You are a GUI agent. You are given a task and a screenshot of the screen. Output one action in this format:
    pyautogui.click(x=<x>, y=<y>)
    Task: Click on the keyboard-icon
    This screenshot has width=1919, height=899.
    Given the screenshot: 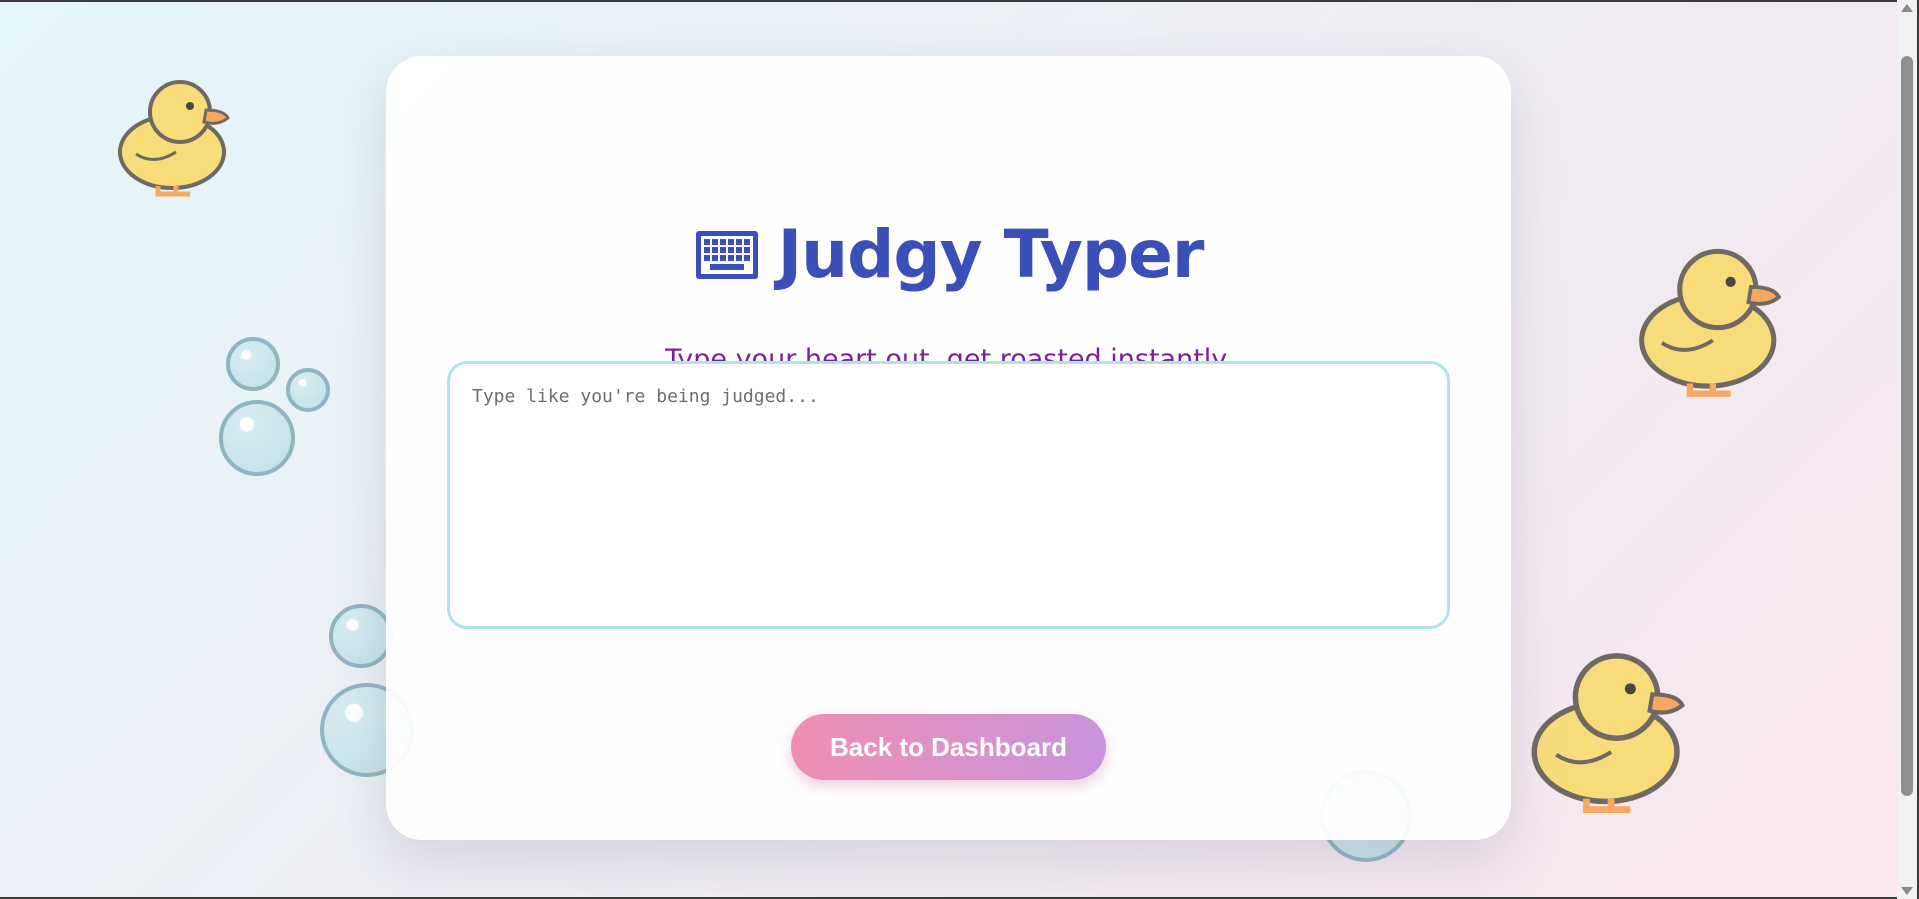 What is the action you would take?
    pyautogui.click(x=727, y=255)
    